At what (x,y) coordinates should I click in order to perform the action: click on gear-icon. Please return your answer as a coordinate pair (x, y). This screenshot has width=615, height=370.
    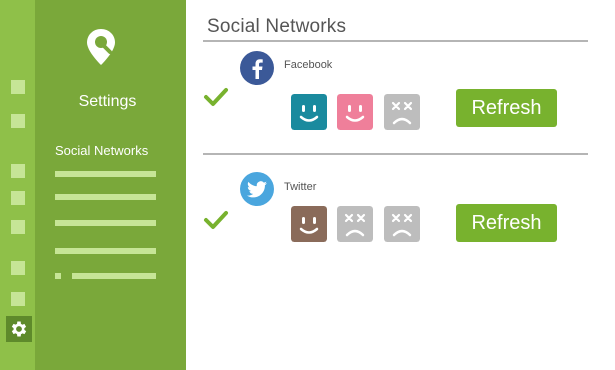
    Looking at the image, I should click on (19, 329).